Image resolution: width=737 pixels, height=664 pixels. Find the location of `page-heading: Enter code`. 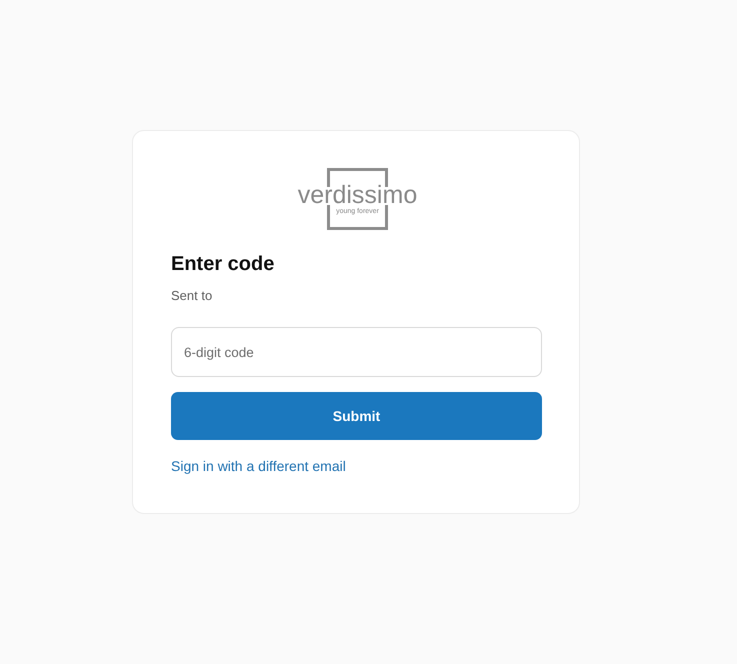

page-heading: Enter code is located at coordinates (222, 264).